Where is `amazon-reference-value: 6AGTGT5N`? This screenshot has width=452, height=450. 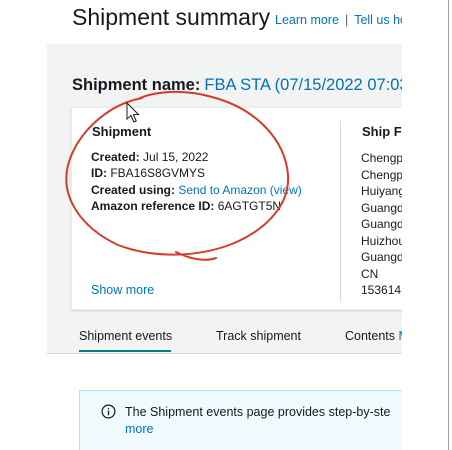 amazon-reference-value: 6AGTGT5N is located at coordinates (249, 206).